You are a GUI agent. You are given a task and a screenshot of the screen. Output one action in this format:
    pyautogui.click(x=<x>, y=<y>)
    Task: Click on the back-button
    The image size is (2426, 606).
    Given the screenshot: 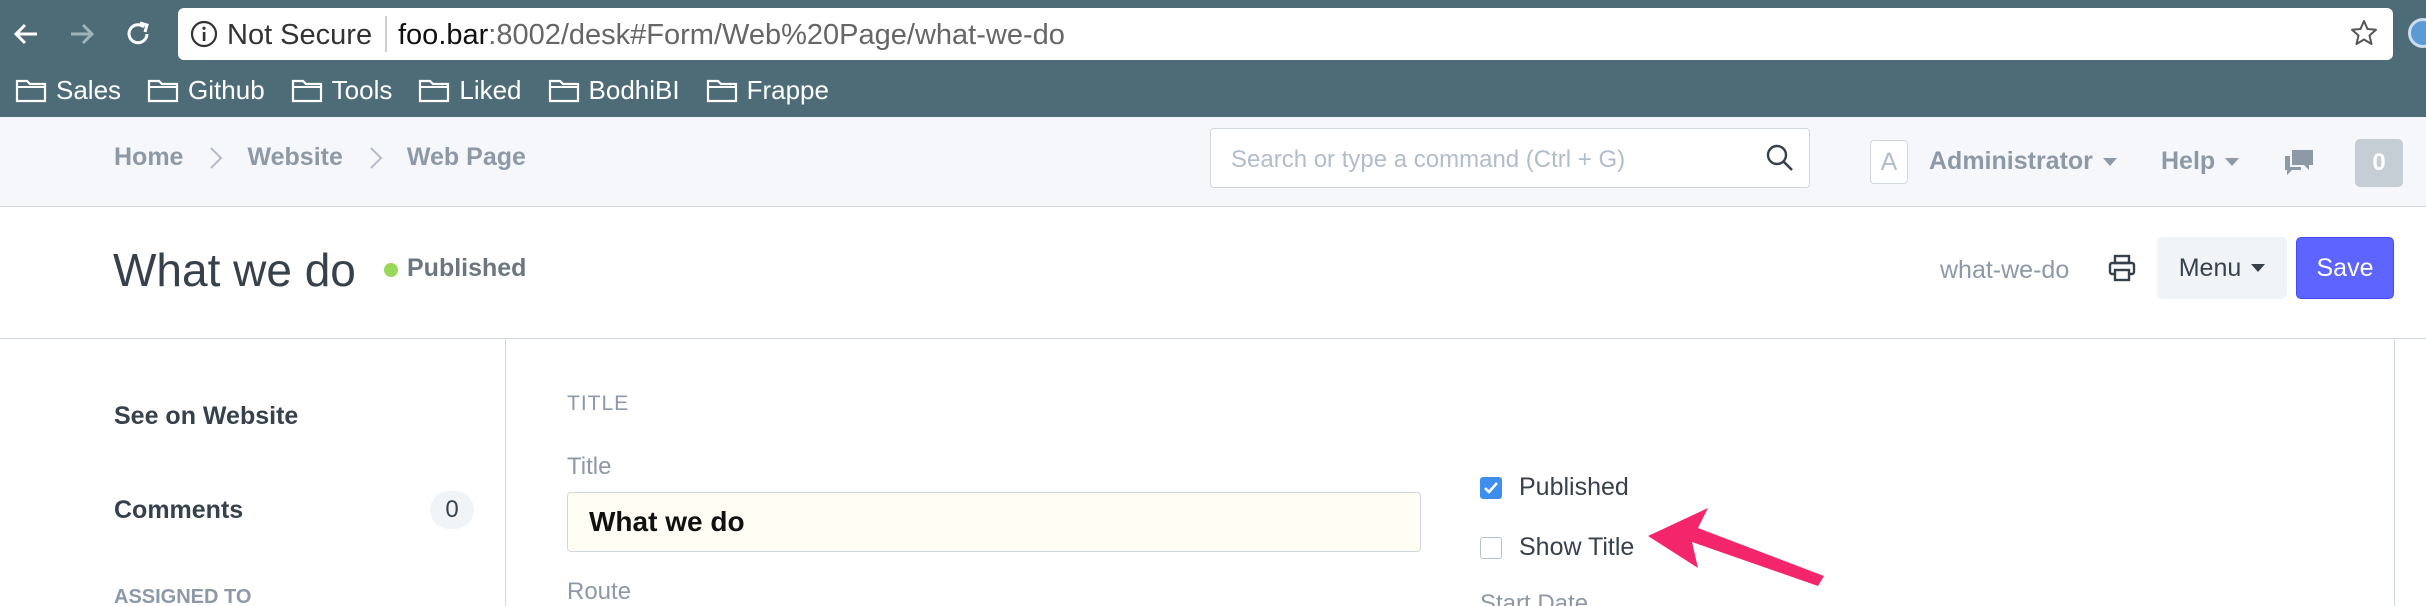 What is the action you would take?
    pyautogui.click(x=26, y=34)
    